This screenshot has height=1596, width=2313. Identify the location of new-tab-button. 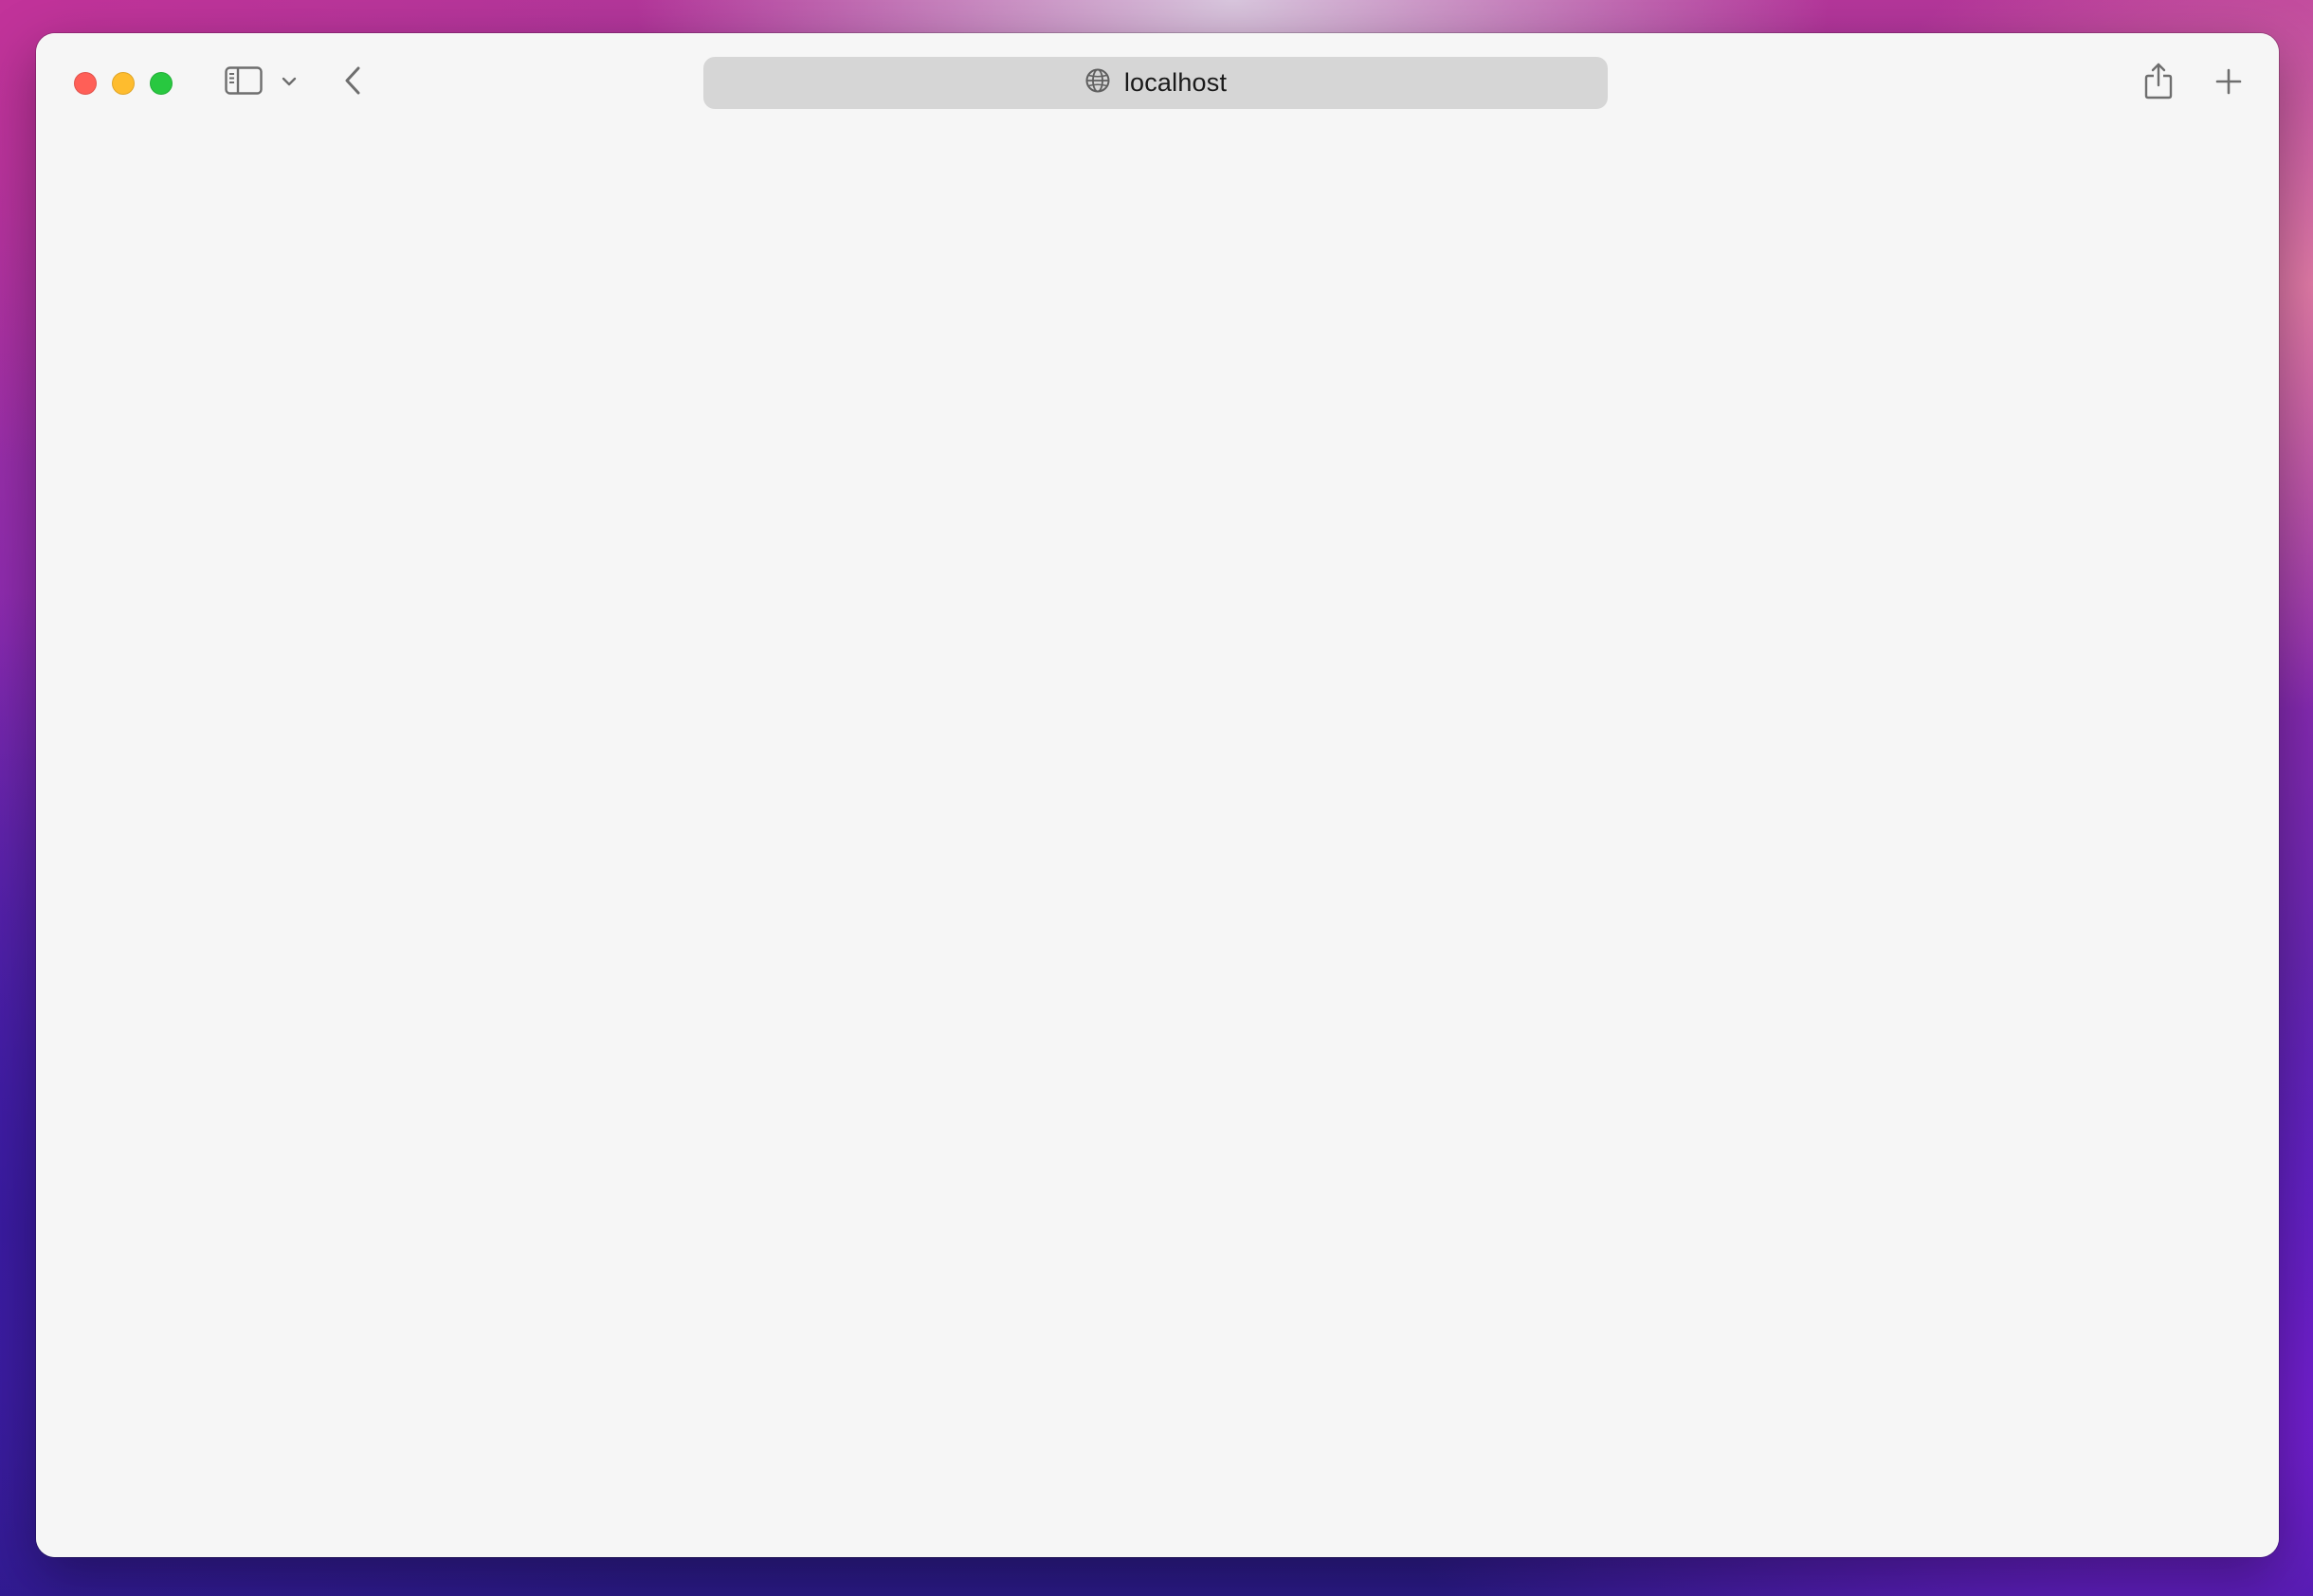
(2228, 84).